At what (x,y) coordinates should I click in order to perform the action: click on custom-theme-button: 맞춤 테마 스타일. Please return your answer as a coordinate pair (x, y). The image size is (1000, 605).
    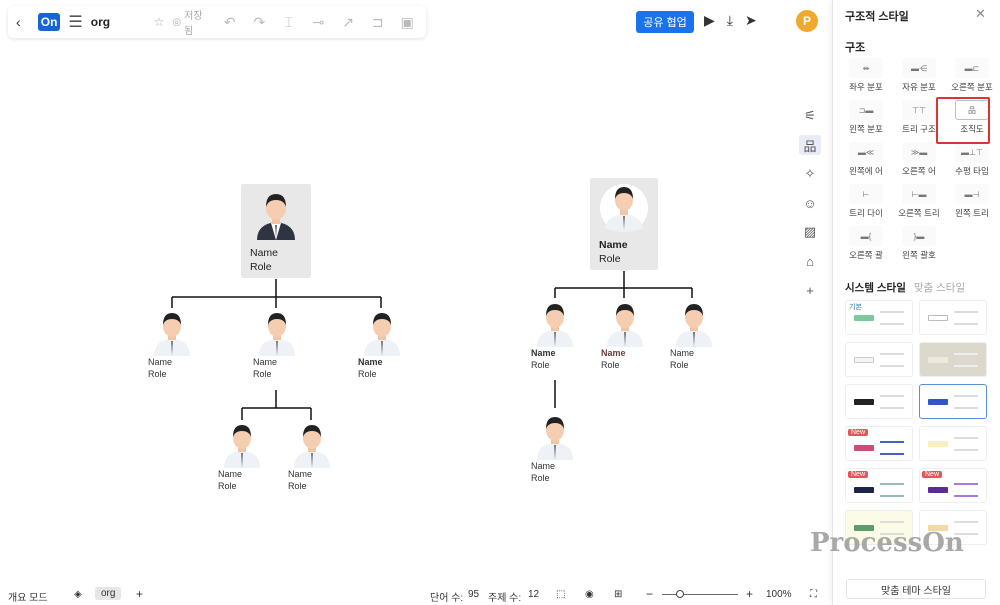
    Looking at the image, I should click on (916, 589).